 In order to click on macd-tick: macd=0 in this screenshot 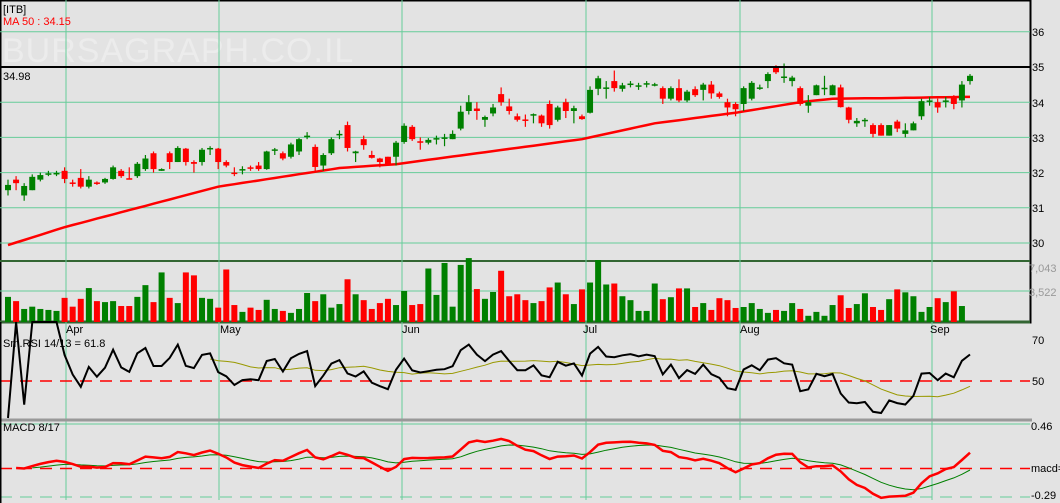, I will do `click(1045, 469)`.